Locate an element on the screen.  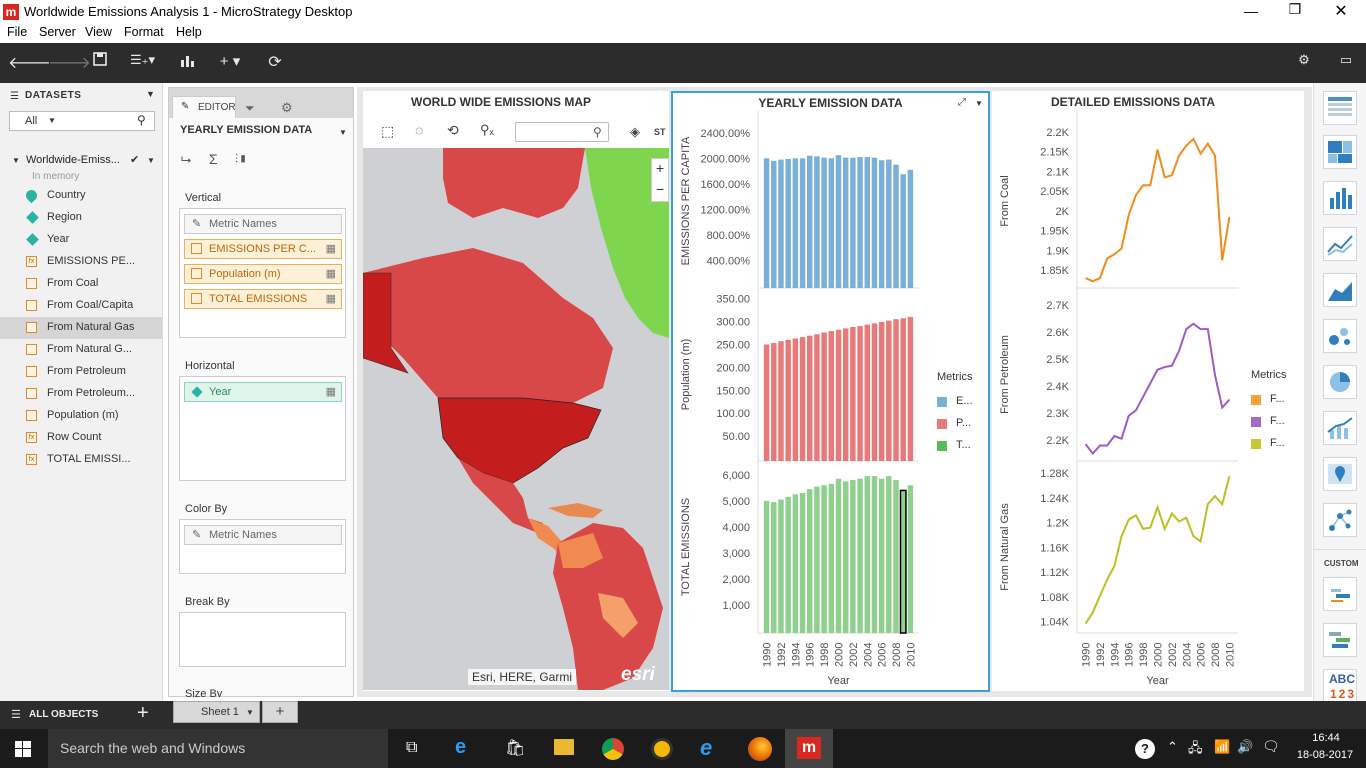
microstrategy-taskbar-button: m is located at coordinates (809, 748).